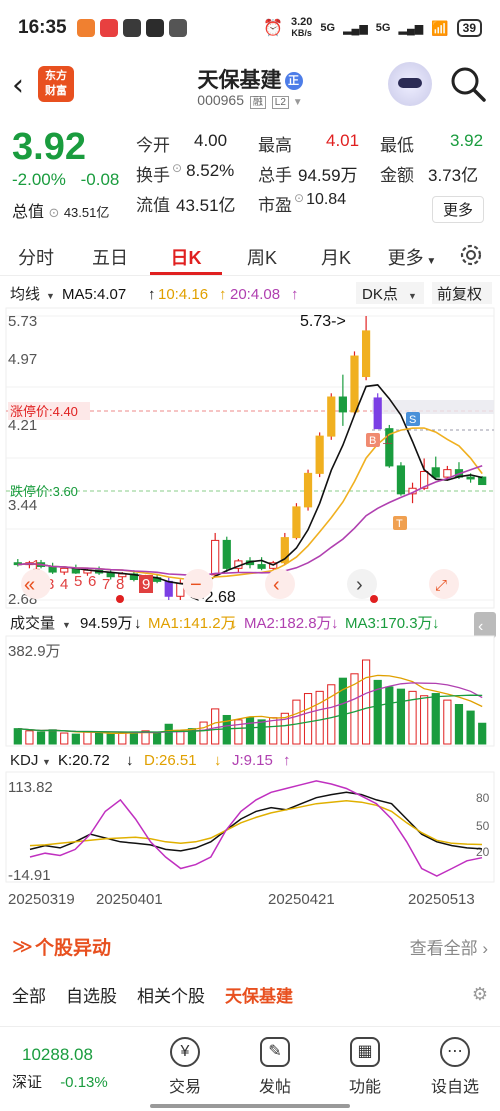  What do you see at coordinates (411, 28) in the screenshot?
I see `signal-icon: ▂▄▆` at bounding box center [411, 28].